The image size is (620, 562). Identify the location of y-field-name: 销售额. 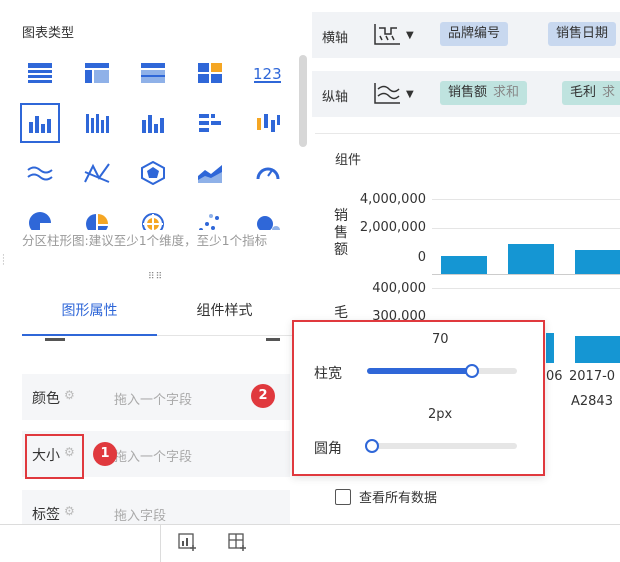
(468, 92).